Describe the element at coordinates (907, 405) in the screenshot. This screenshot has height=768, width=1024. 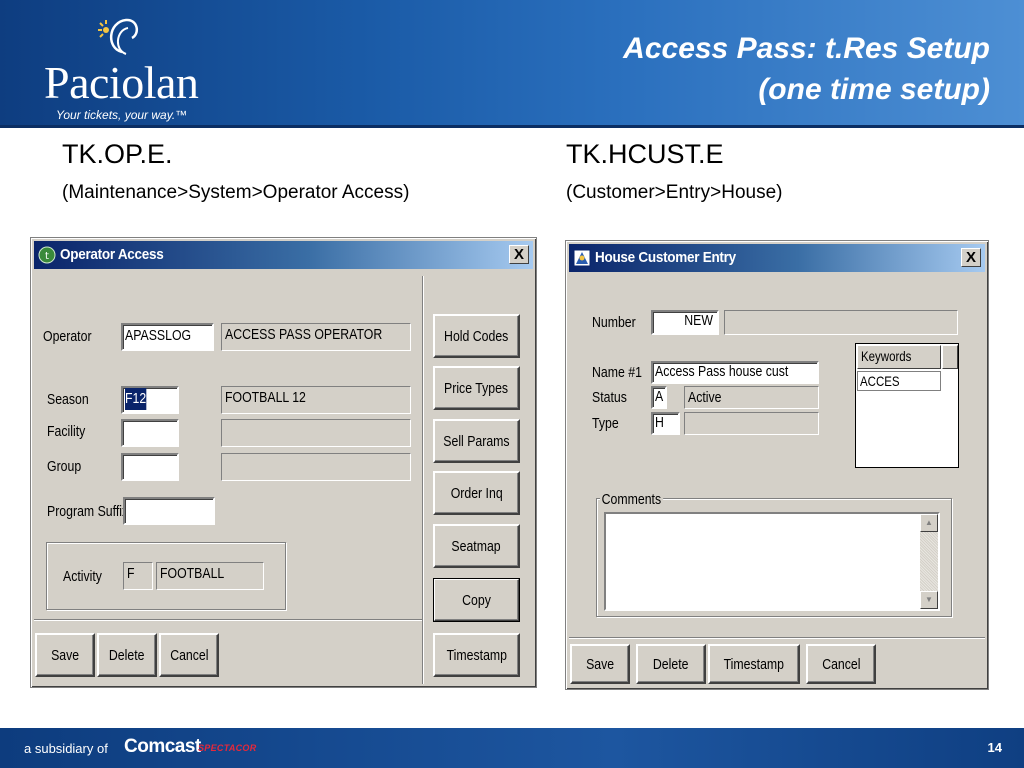
I see `keywords-list: Keywords ACCES` at that location.